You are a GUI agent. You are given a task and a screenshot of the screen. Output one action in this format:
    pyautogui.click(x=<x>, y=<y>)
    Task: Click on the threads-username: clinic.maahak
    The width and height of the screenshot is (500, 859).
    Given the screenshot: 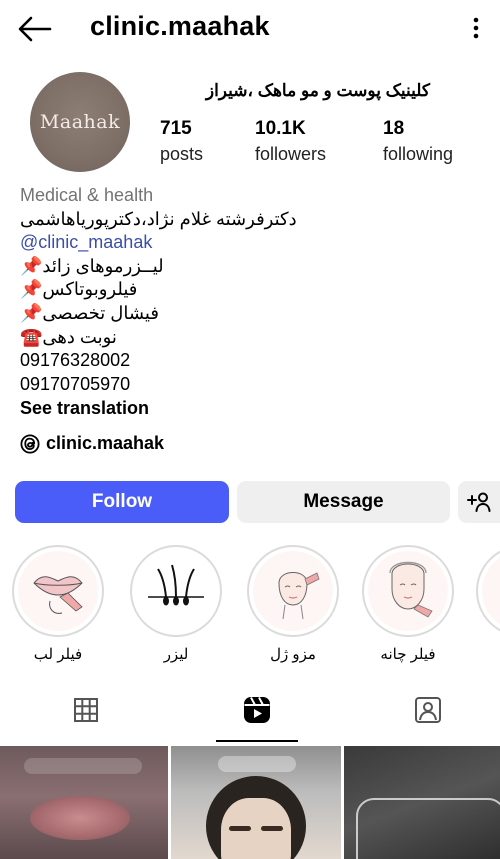 What is the action you would take?
    pyautogui.click(x=105, y=443)
    